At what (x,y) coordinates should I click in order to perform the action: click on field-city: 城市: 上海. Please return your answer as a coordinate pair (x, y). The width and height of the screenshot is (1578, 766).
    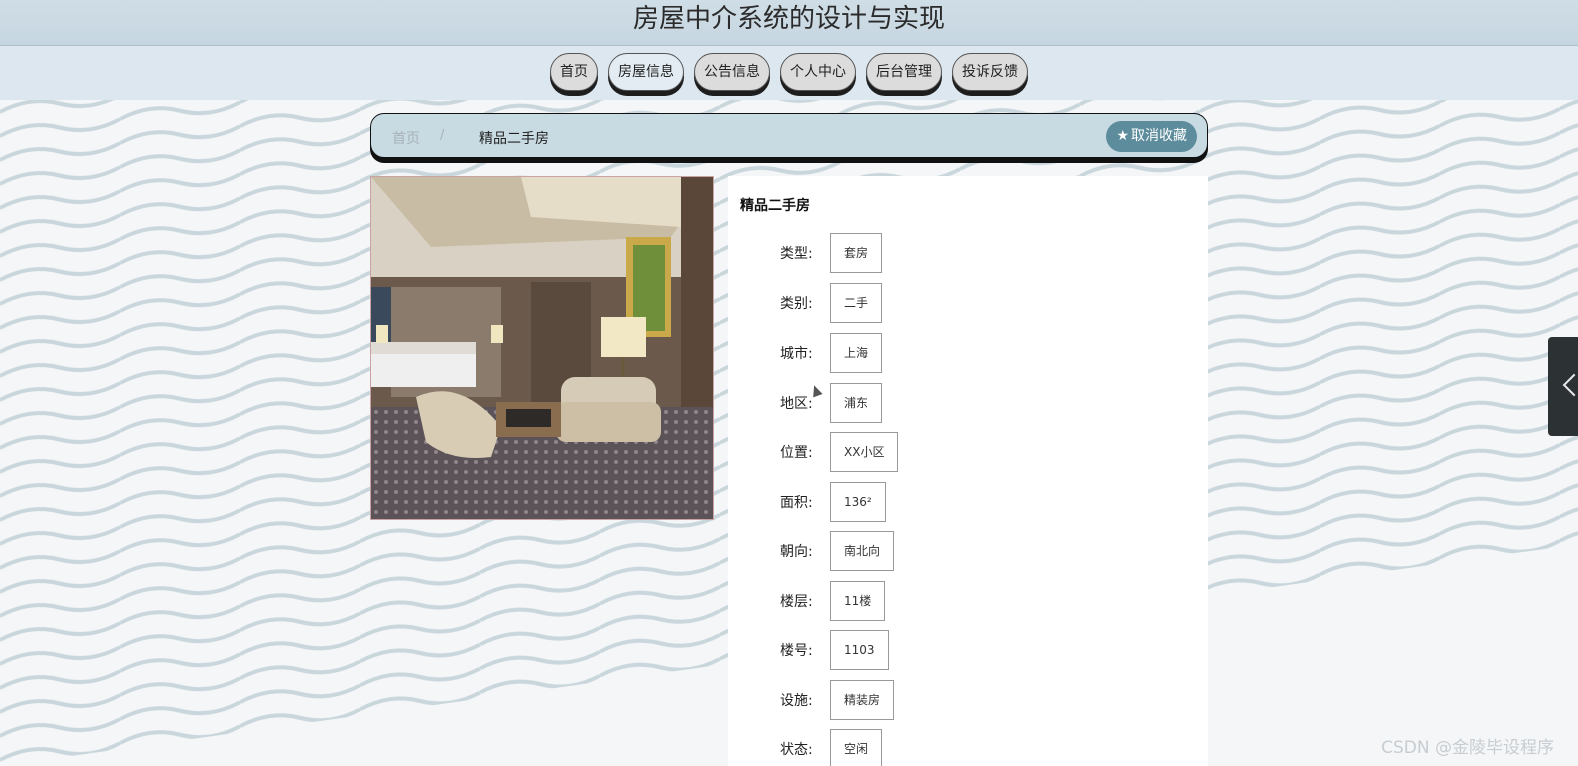
    Looking at the image, I should click on (831, 353).